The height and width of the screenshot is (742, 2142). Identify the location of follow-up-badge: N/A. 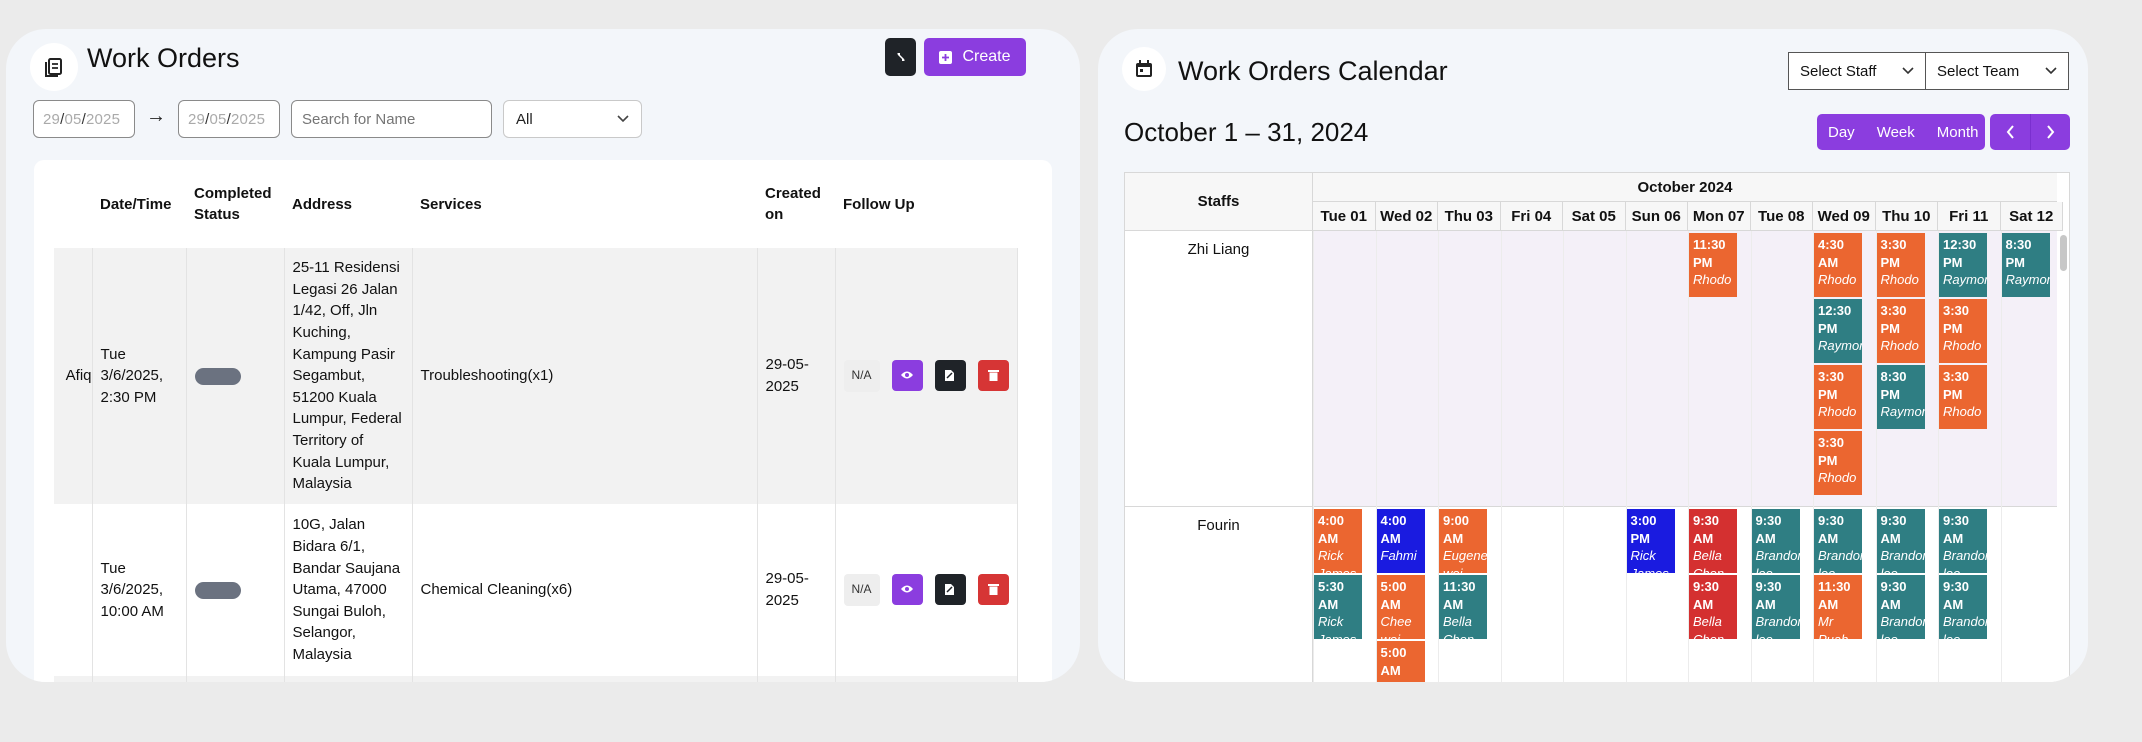
(861, 376).